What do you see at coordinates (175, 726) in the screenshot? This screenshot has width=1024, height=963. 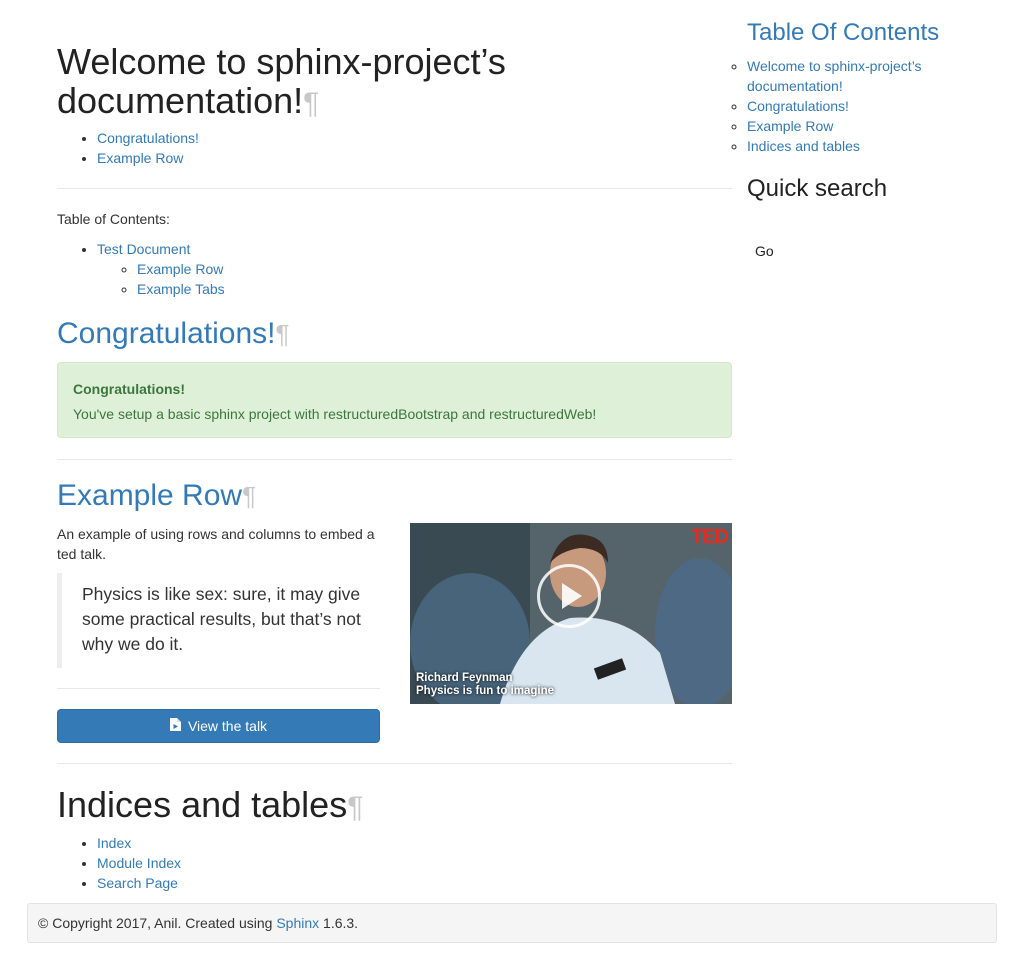 I see `file-video-icon` at bounding box center [175, 726].